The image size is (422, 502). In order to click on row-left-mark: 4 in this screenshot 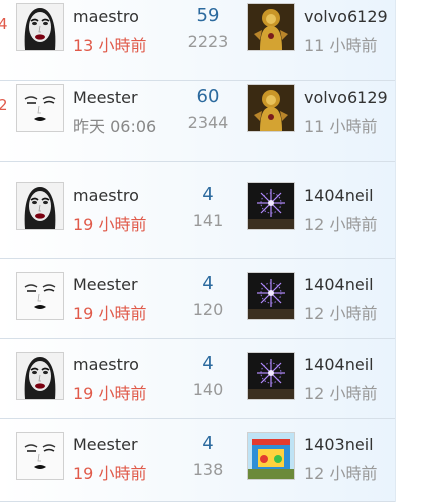, I will do `click(4, 24)`.